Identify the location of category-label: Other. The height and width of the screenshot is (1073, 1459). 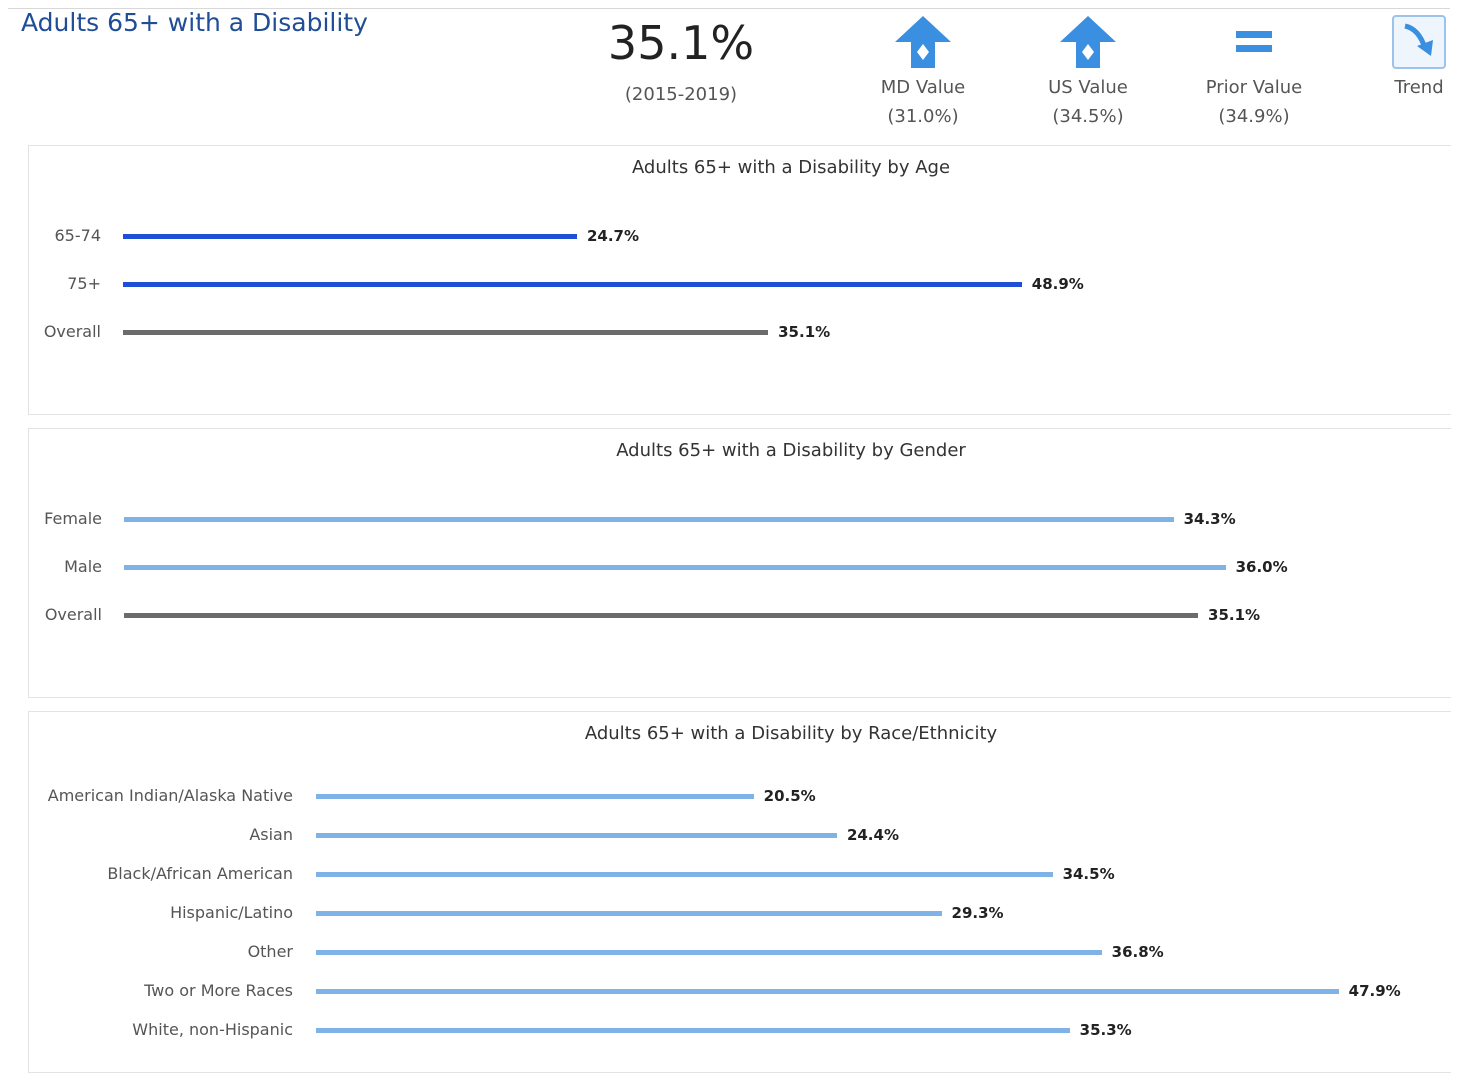
(270, 951).